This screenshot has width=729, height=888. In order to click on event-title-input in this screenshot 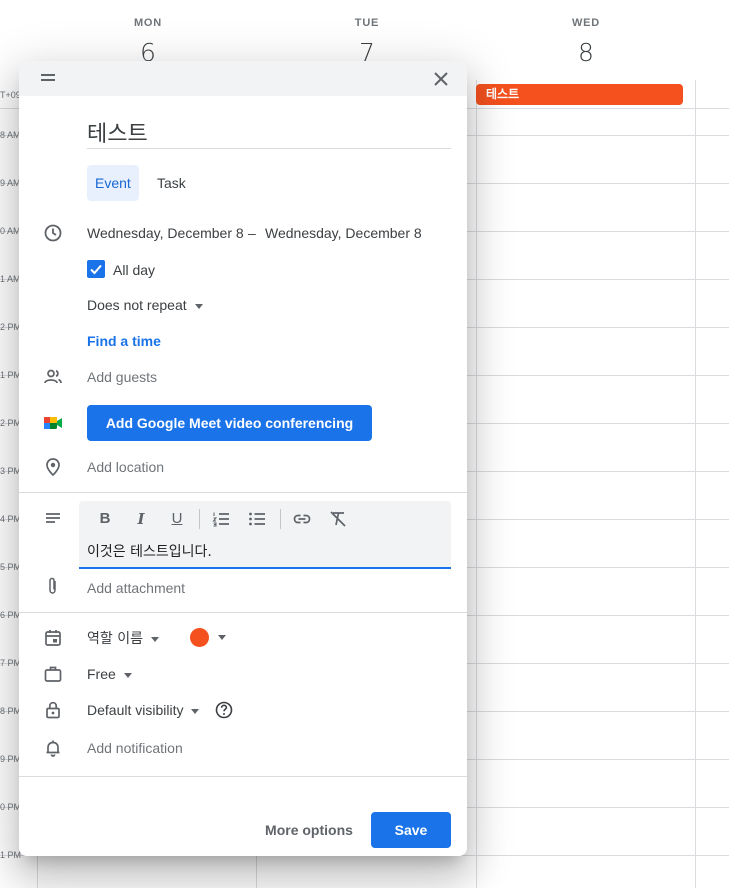, I will do `click(269, 132)`.